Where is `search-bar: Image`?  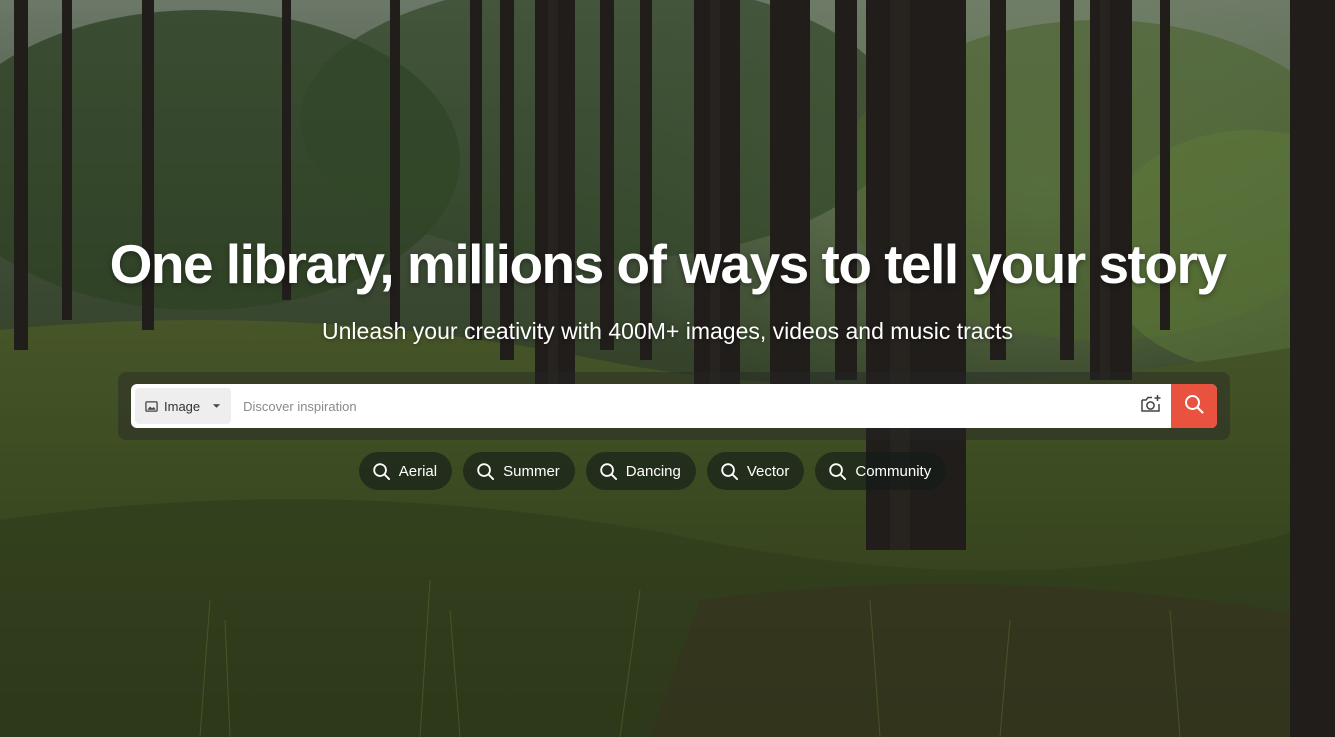
search-bar: Image is located at coordinates (674, 406).